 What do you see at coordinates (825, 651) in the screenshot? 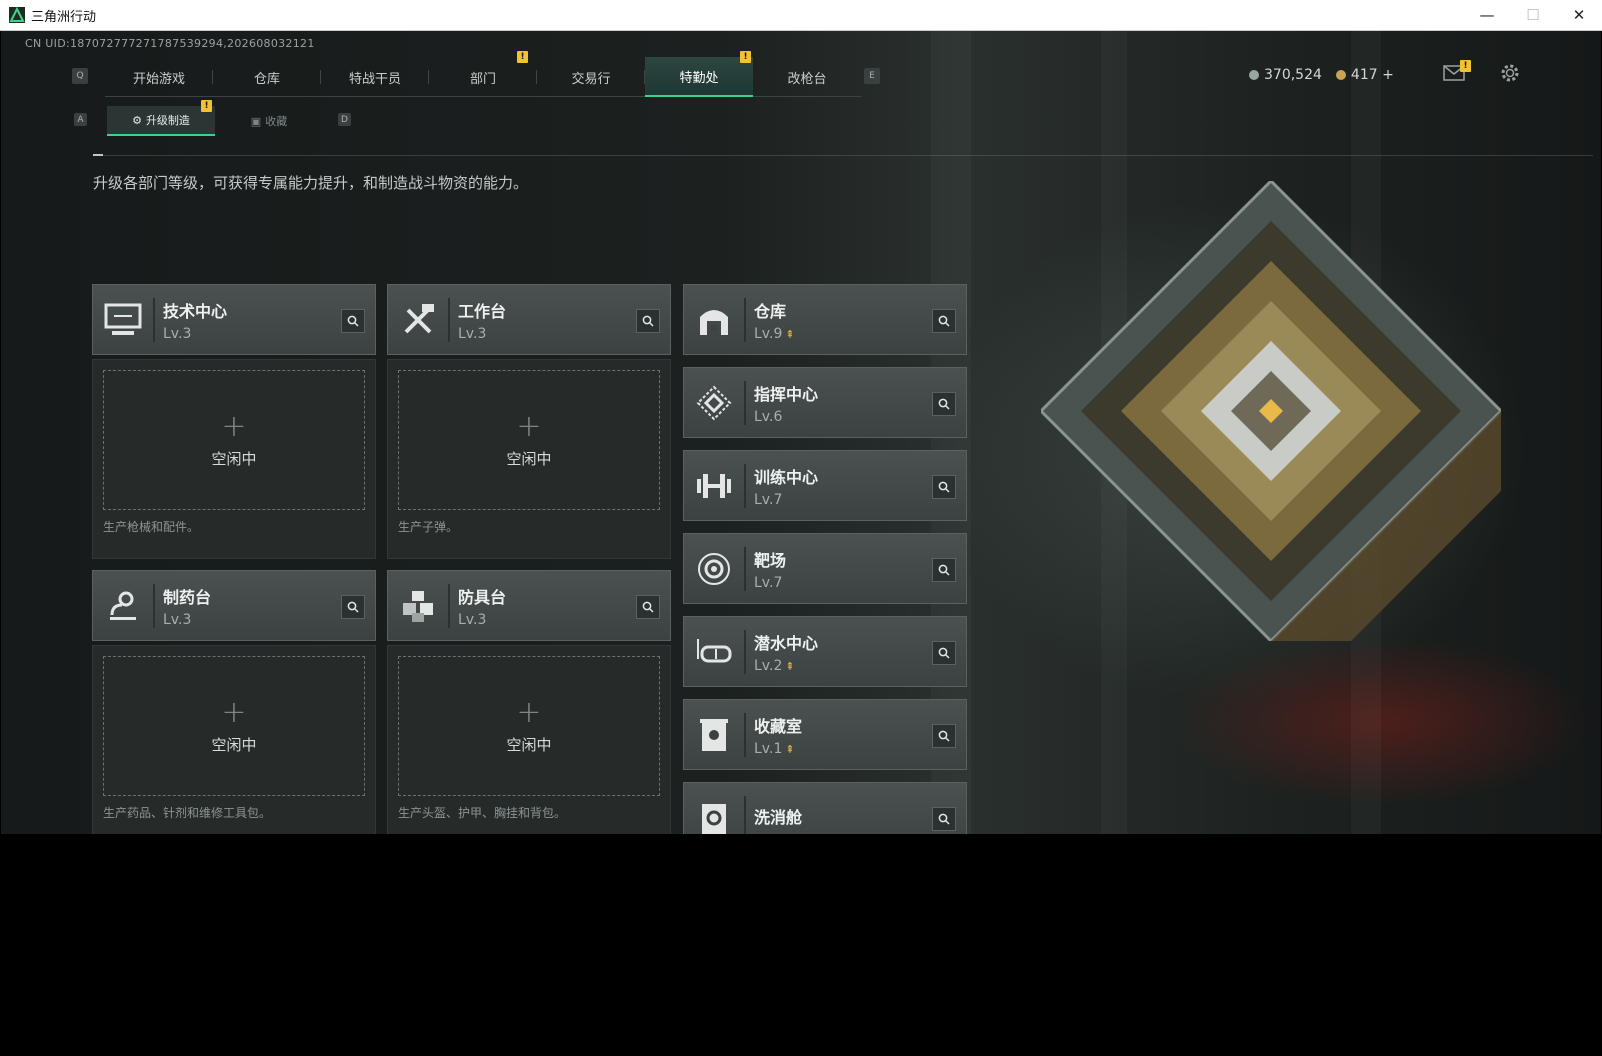
I see `facility-card-diving-center: 潜水中心 Lv.2 ⇞` at bounding box center [825, 651].